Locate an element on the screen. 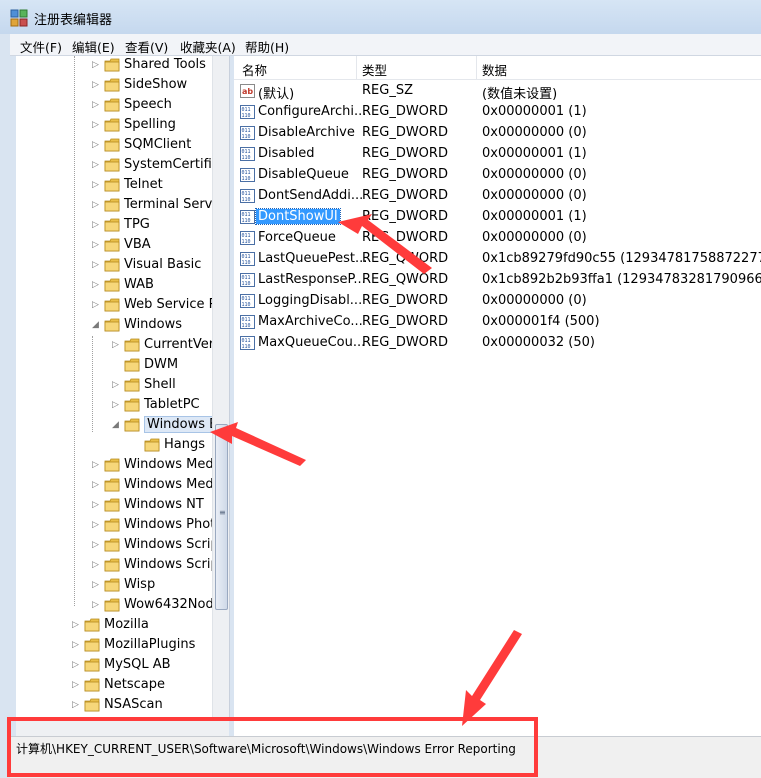 This screenshot has width=761, height=778. tree-node-label: Windows NT is located at coordinates (164, 504).